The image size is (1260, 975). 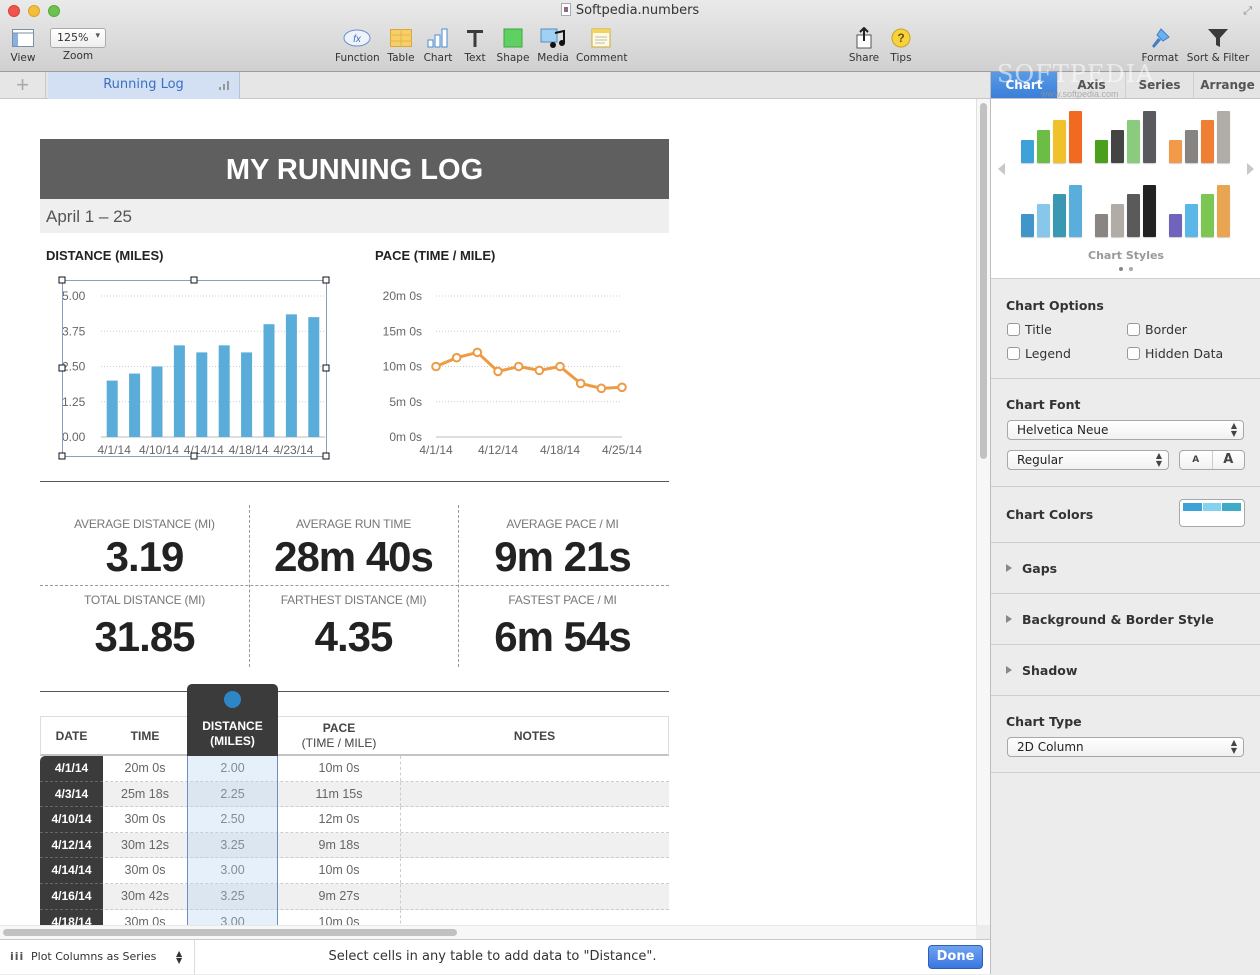 I want to click on cell-date: 4/3/14, so click(x=71, y=794).